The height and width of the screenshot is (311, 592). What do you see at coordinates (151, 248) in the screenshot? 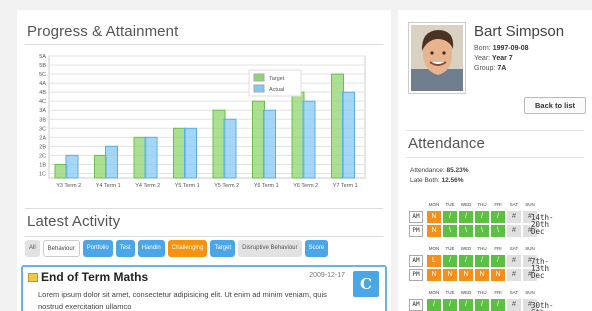
I see `filter-chip-handin: Handin` at bounding box center [151, 248].